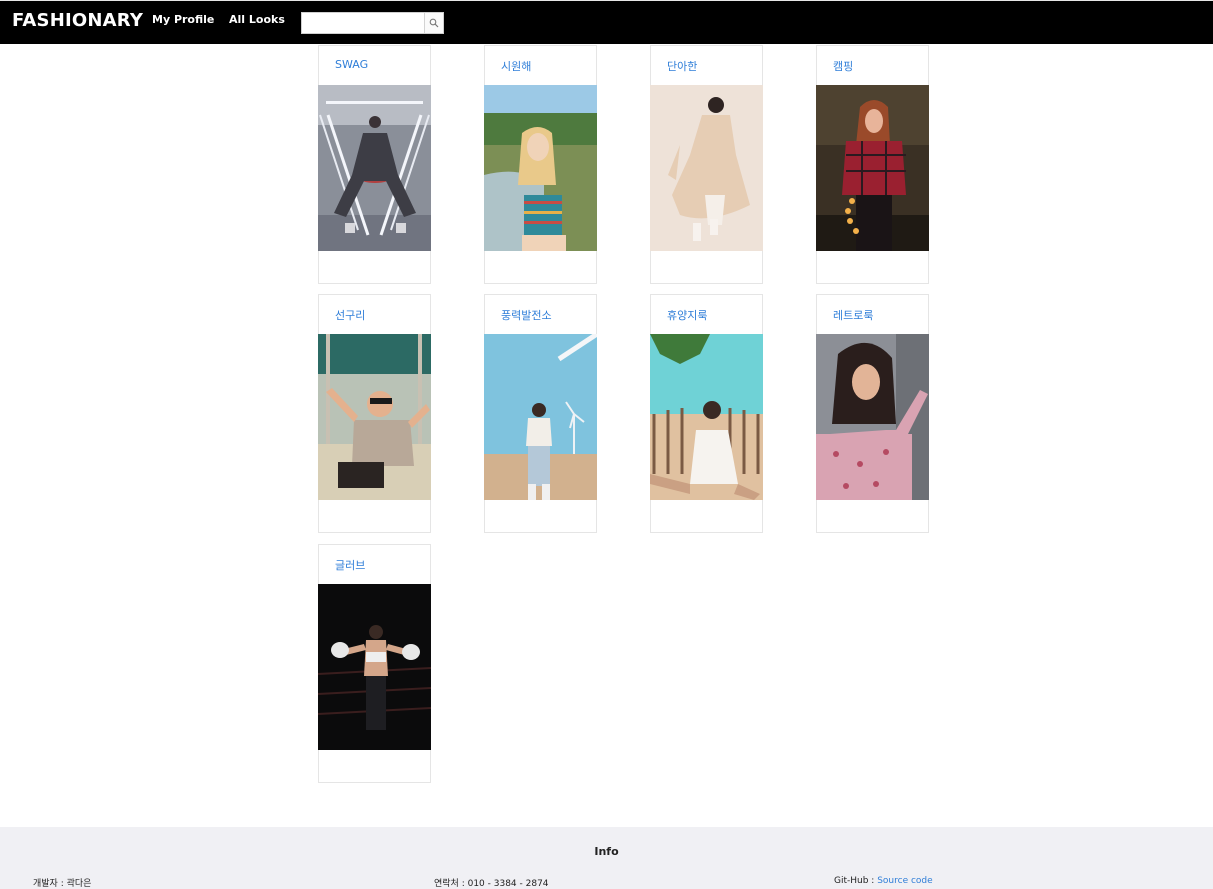 Image resolution: width=1213 pixels, height=889 pixels. I want to click on look-card-camping: 캠핑, so click(872, 164).